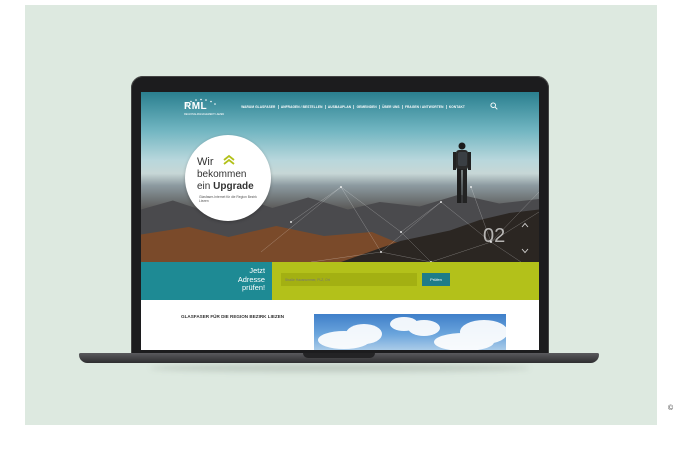 This screenshot has width=674, height=452. What do you see at coordinates (205, 162) in the screenshot?
I see `headline-line-1: Wir` at bounding box center [205, 162].